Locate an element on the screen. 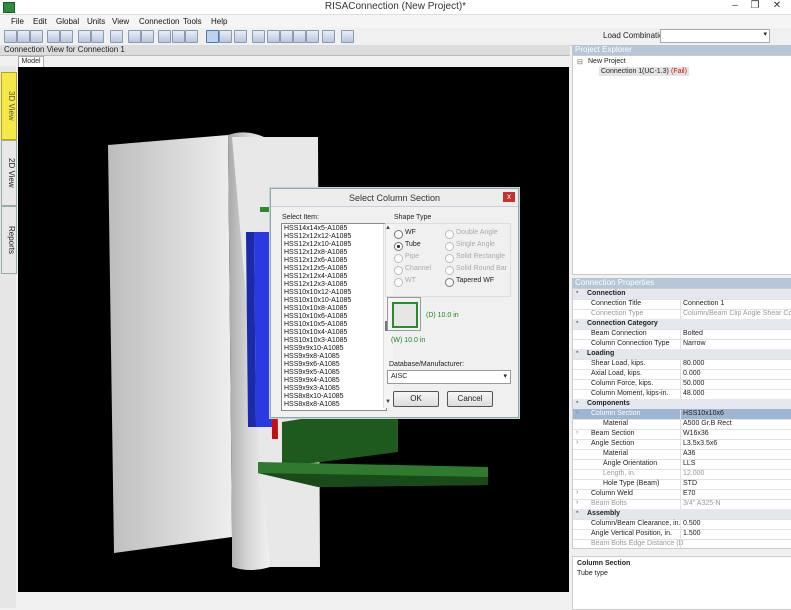 The height and width of the screenshot is (610, 791). globe-icon is located at coordinates (178, 36).